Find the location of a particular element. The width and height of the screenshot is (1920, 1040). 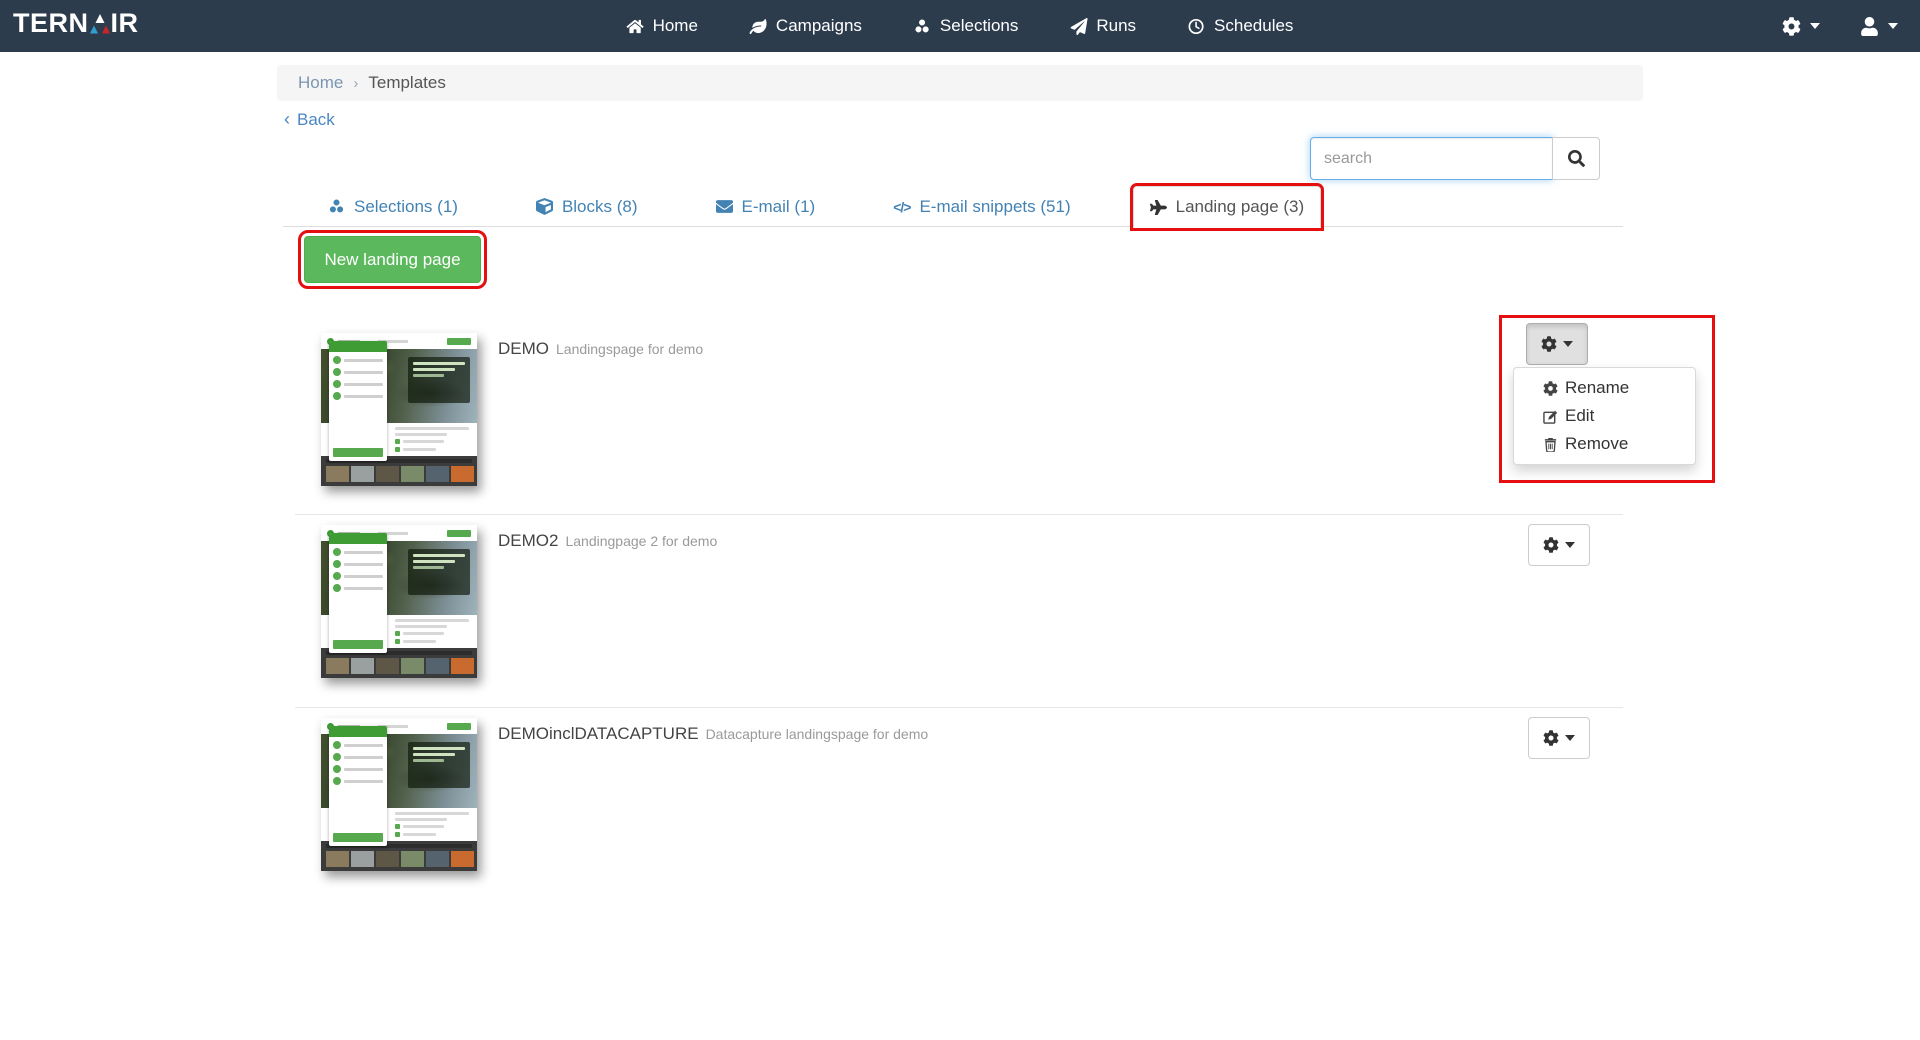

menu-item-remove: Remove is located at coordinates (1604, 444).